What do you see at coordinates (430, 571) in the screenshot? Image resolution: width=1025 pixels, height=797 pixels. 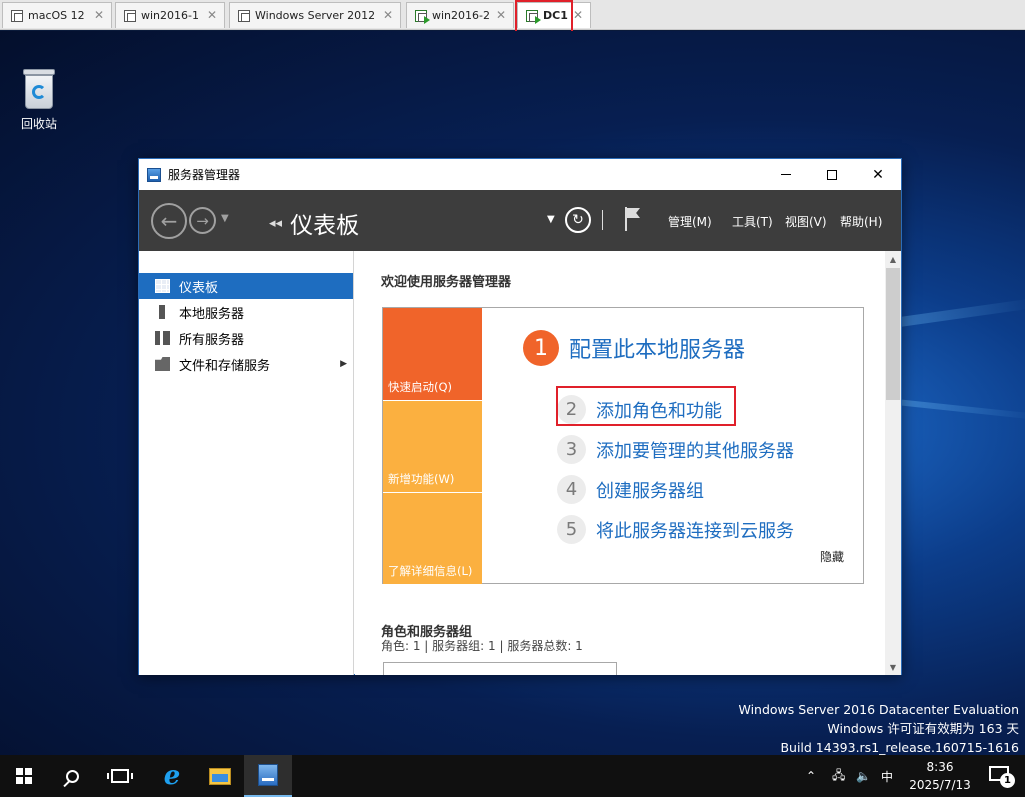 I see `tile-label: 了解详细信息(L)` at bounding box center [430, 571].